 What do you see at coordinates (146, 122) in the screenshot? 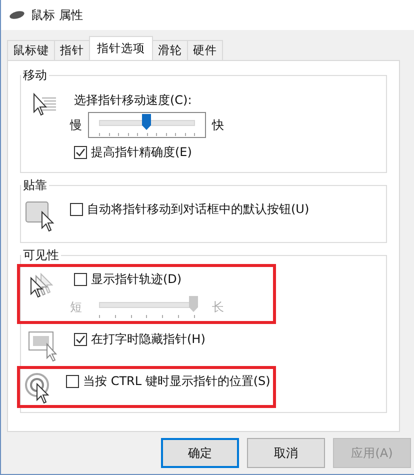
I see `slider-thumb` at bounding box center [146, 122].